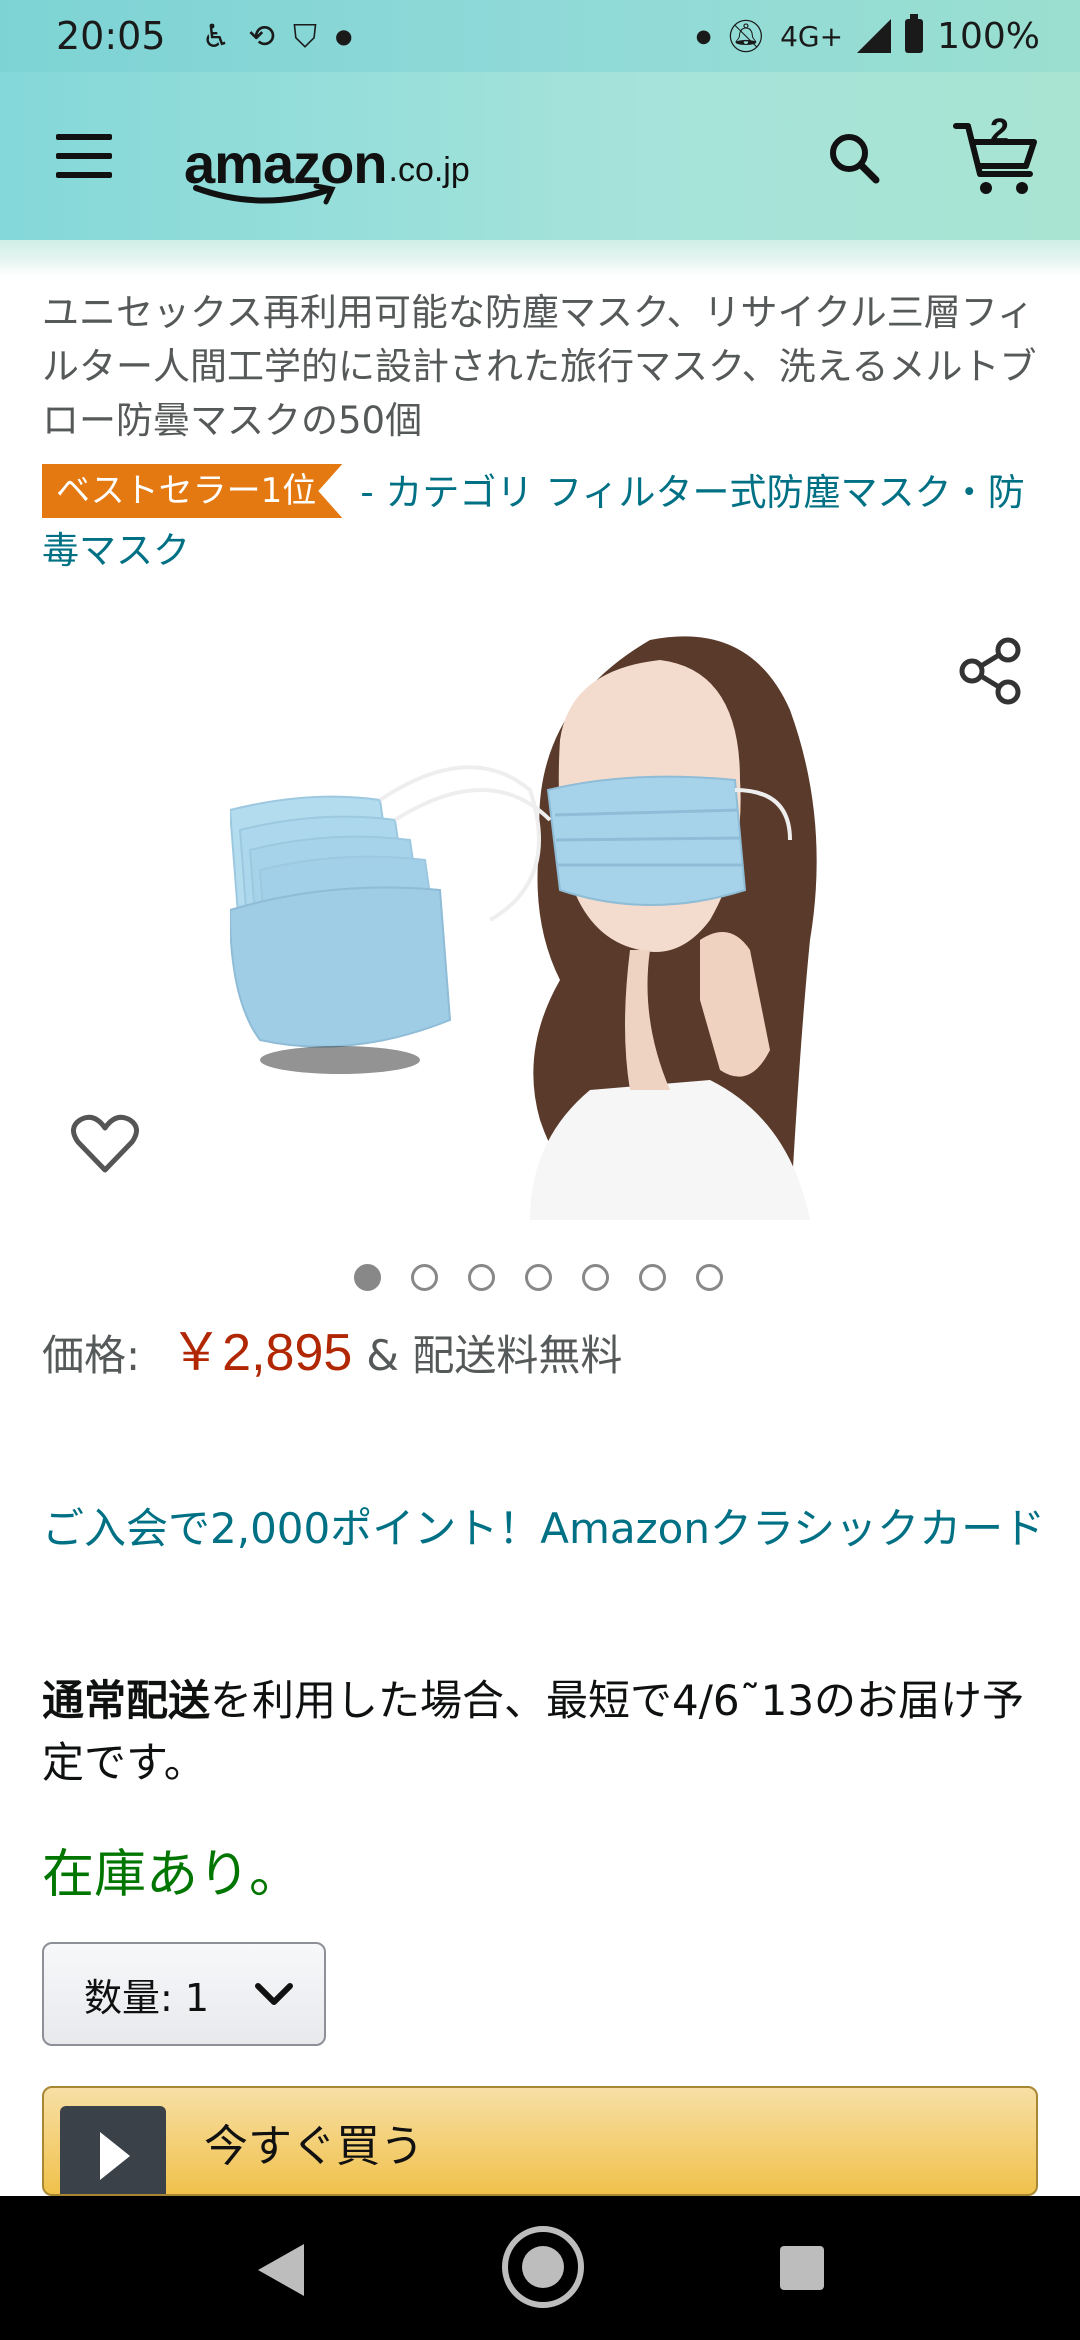 The image size is (1080, 2340). What do you see at coordinates (547, 1732) in the screenshot?
I see `delivery-info: 通常配送を利用した場合、最短で4/6˜13のお届け予定です。` at bounding box center [547, 1732].